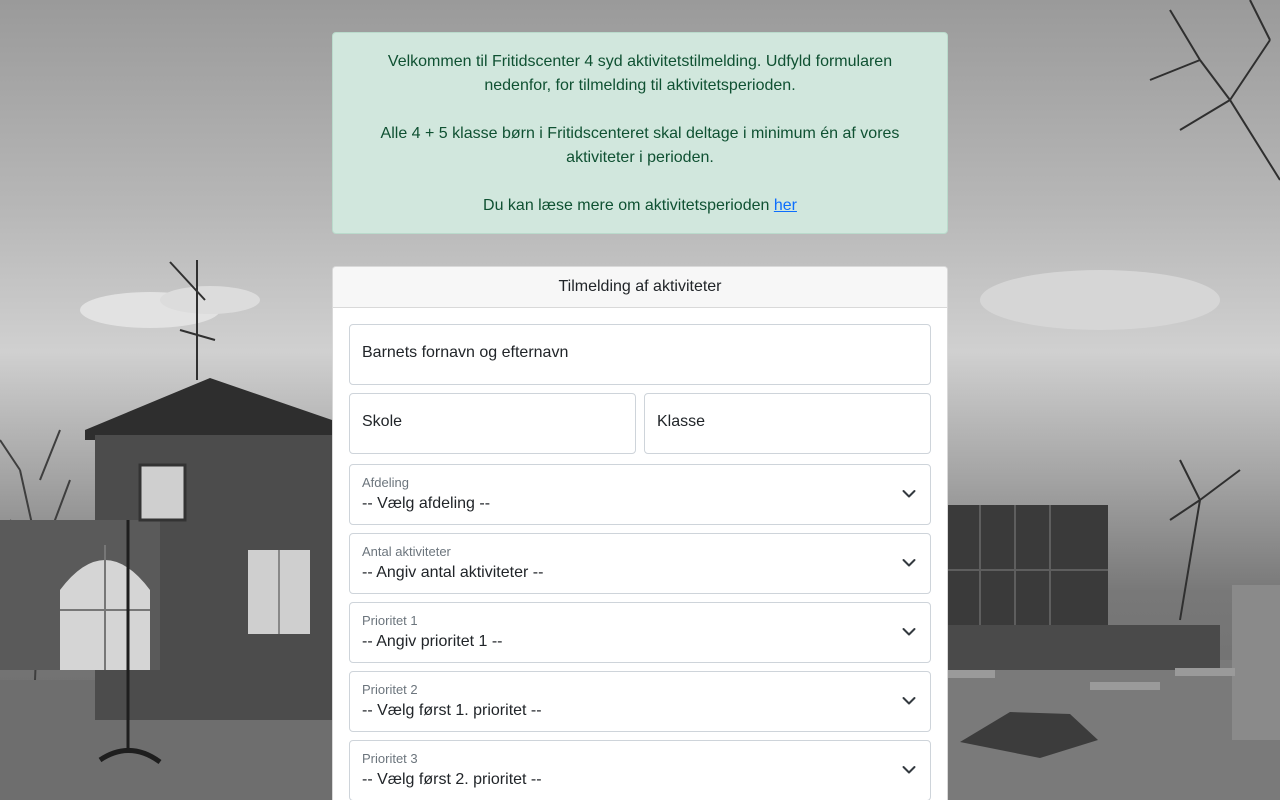 The width and height of the screenshot is (1280, 800). What do you see at coordinates (406, 551) in the screenshot?
I see `activity-count-label: Antal aktiviteter` at bounding box center [406, 551].